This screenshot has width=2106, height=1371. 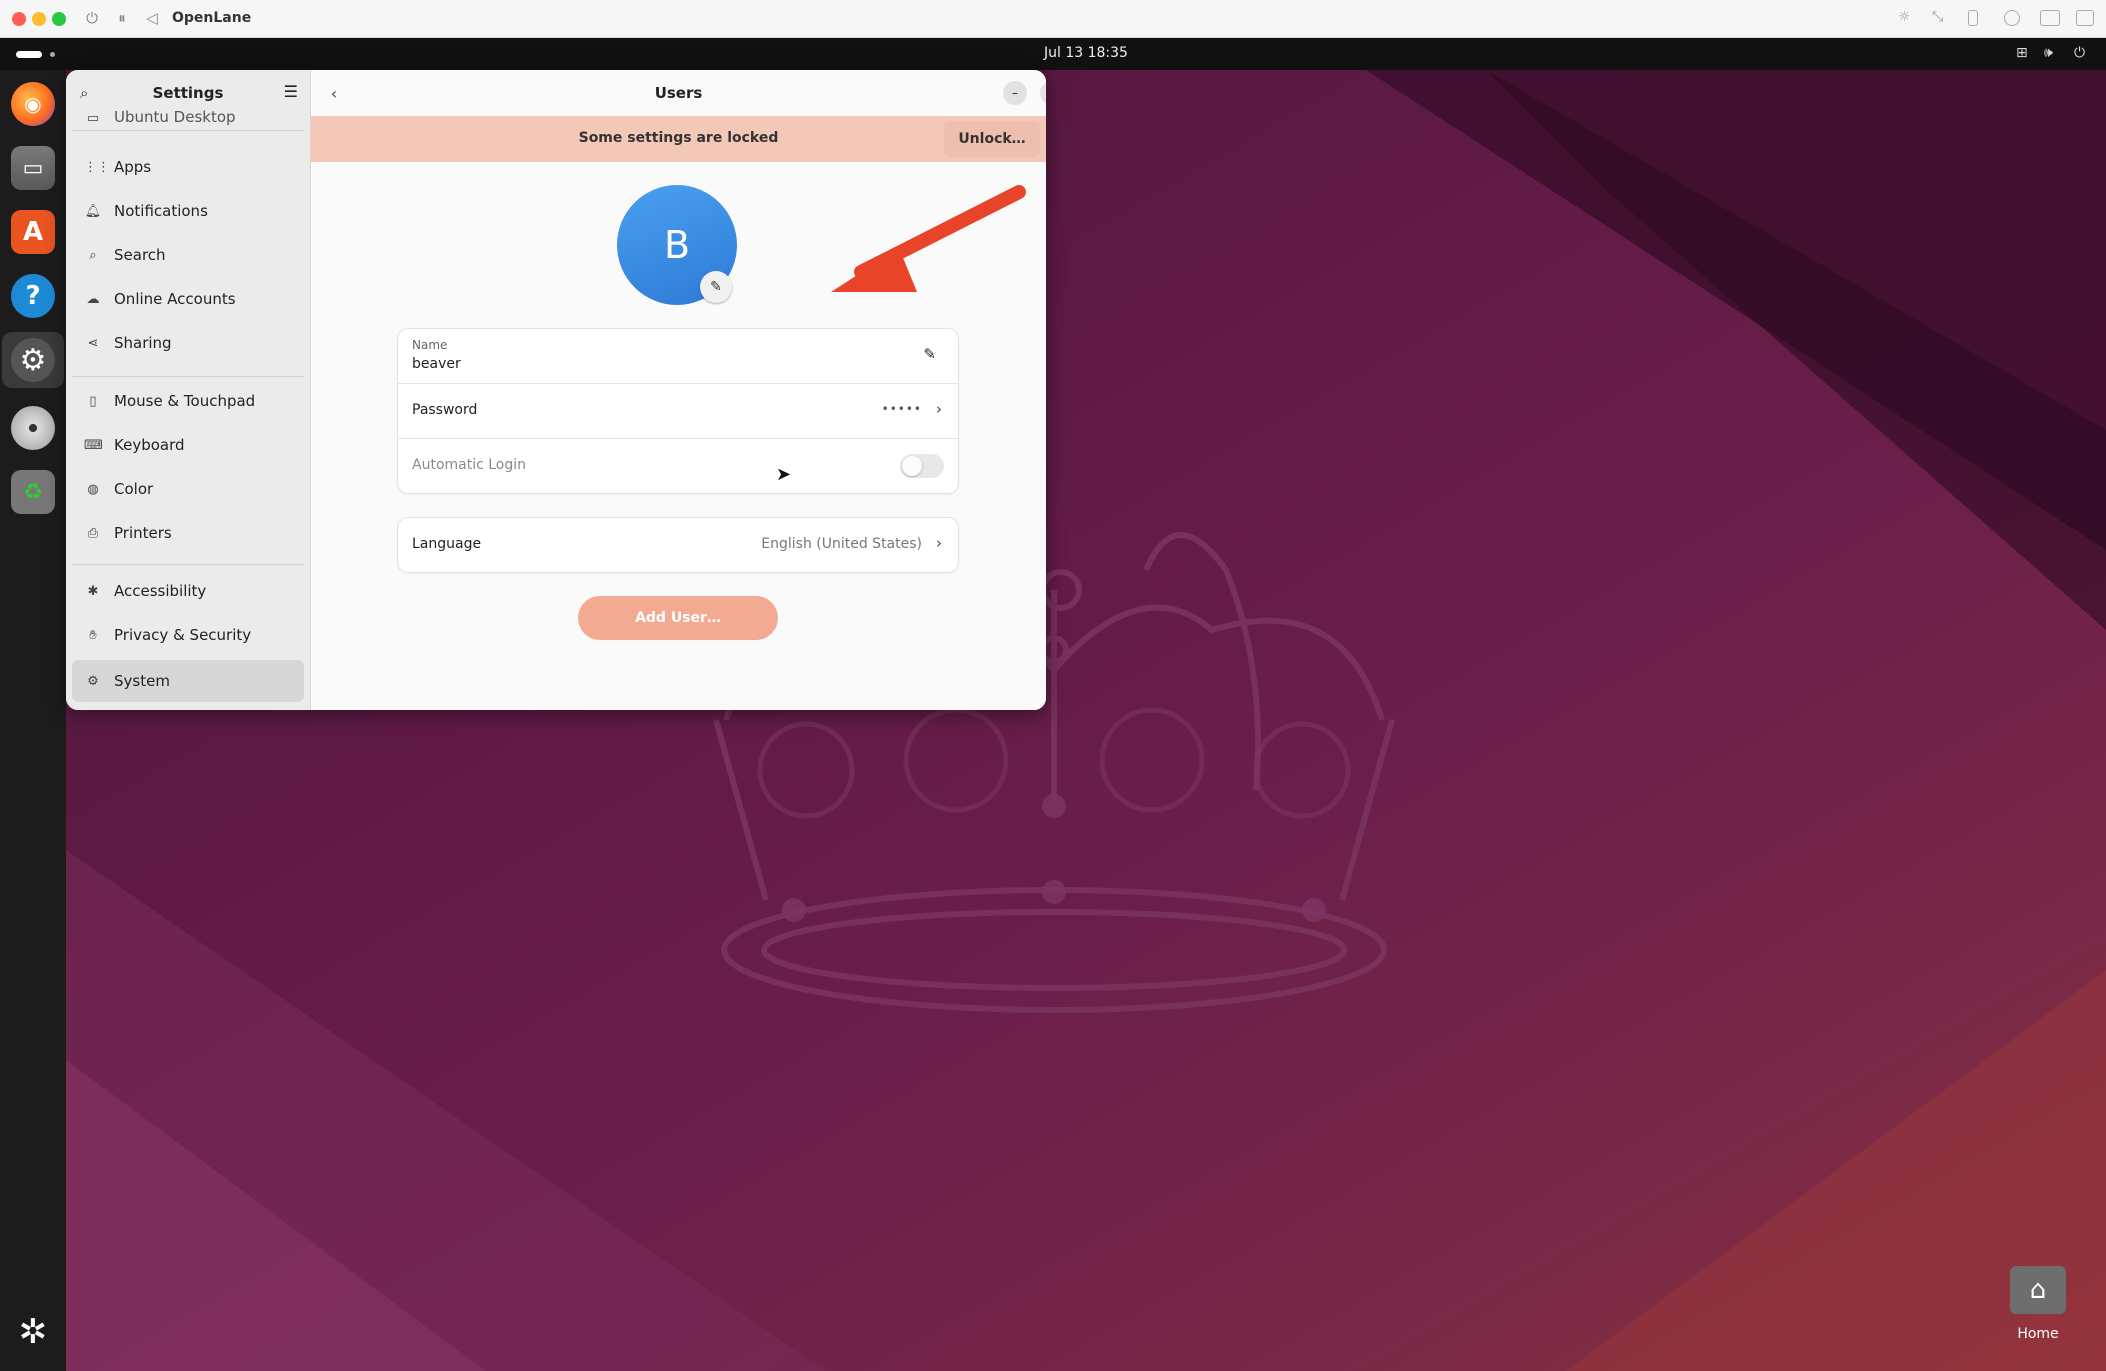 I want to click on locked-banner-text: Some settings are locked, so click(x=678, y=138).